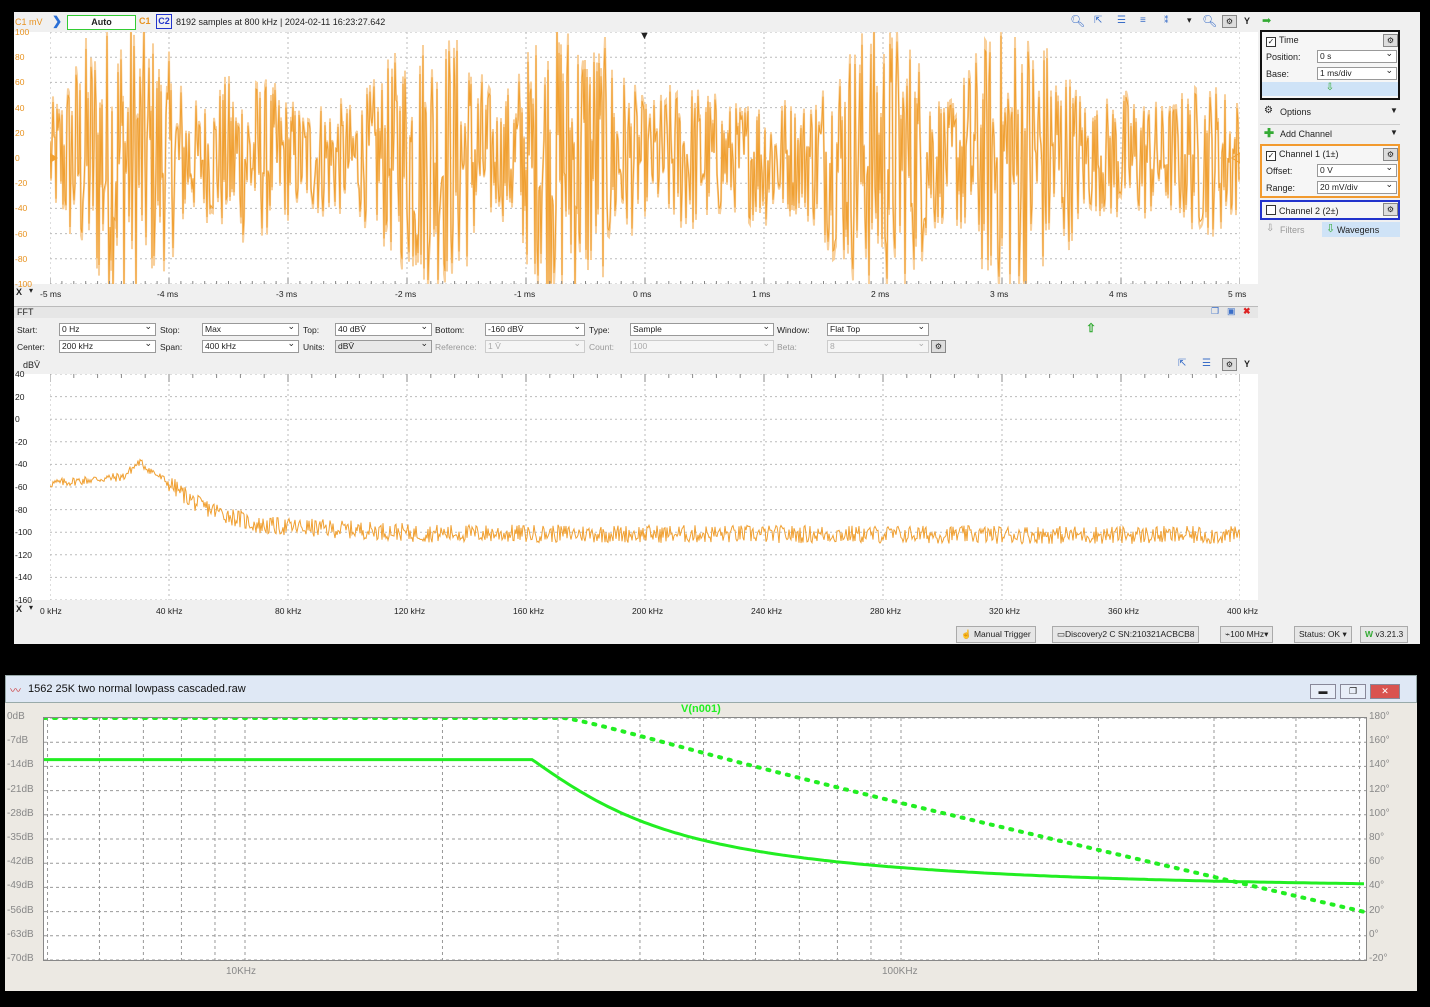 This screenshot has height=1007, width=1430. I want to click on version-button: W v3.21.3, so click(1384, 634).